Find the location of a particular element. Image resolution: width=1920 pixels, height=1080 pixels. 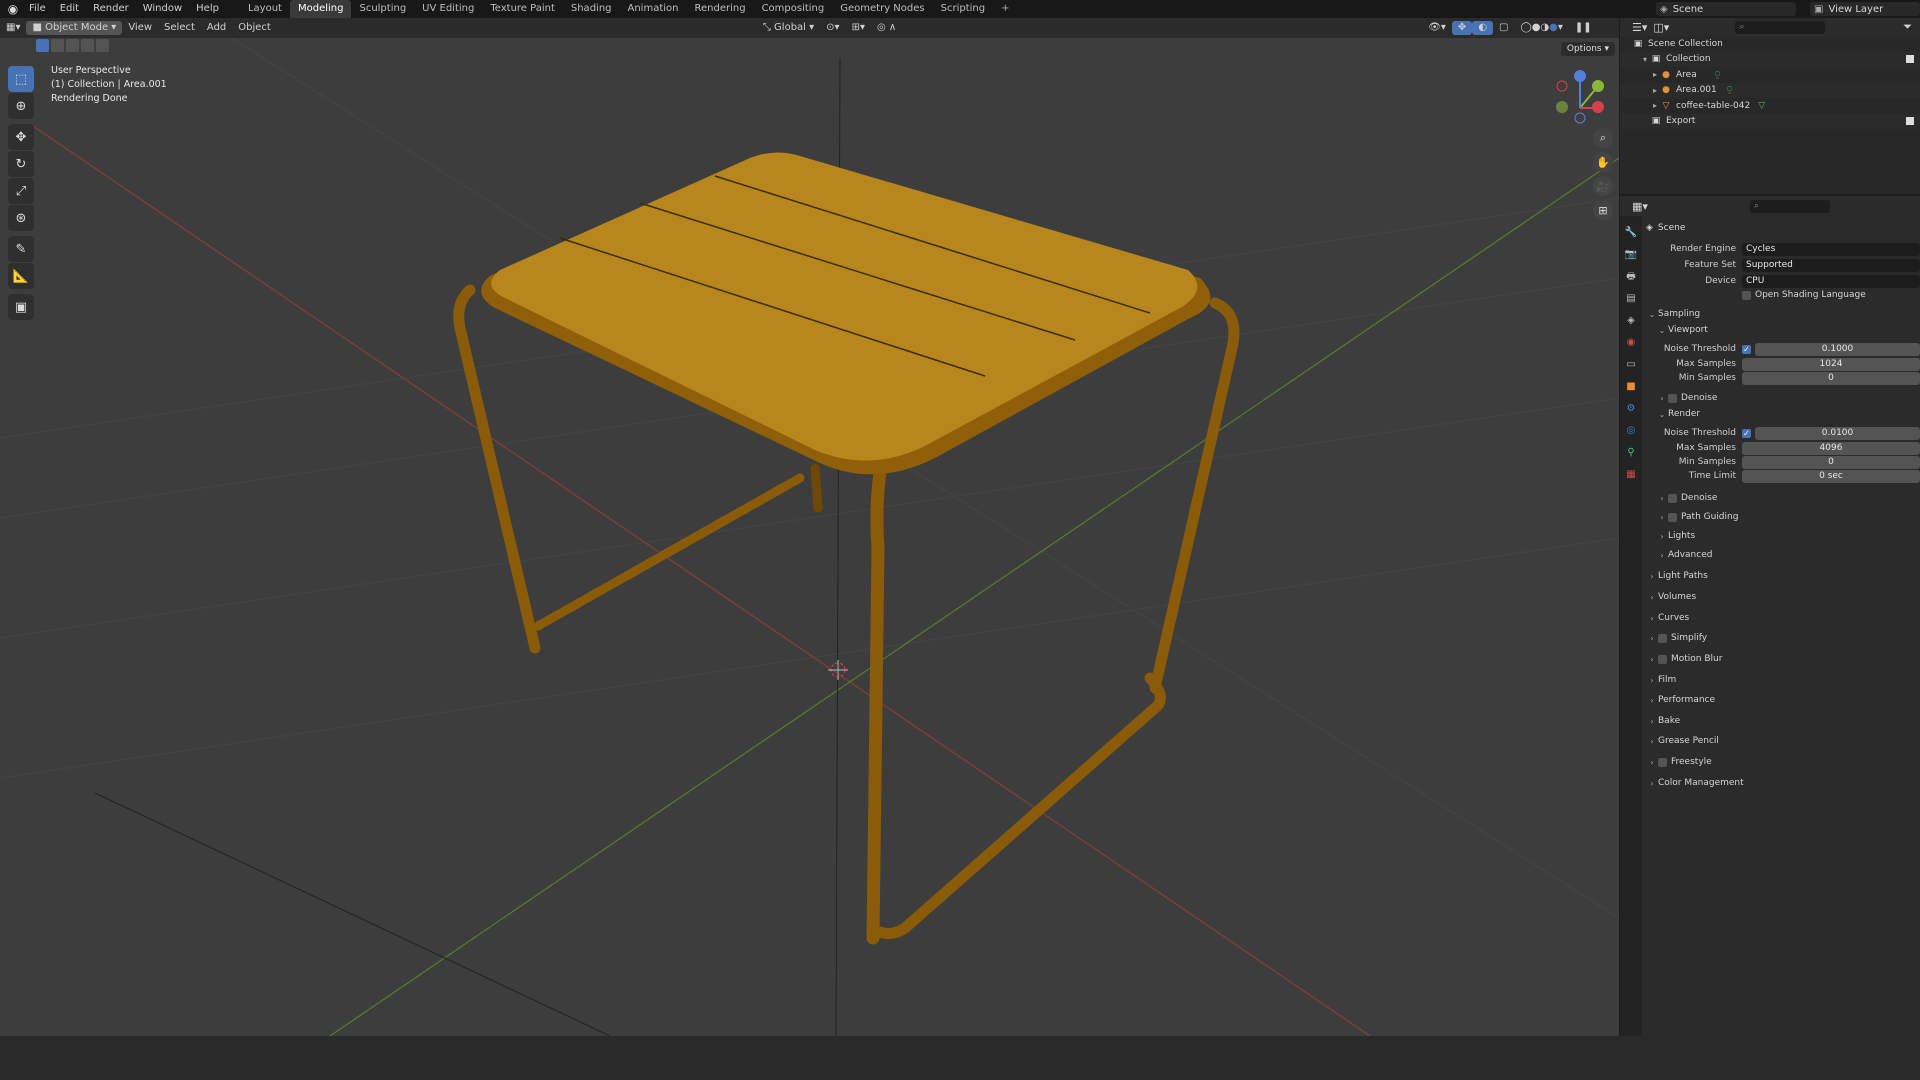

motion-blur-checkbox is located at coordinates (1662, 659).